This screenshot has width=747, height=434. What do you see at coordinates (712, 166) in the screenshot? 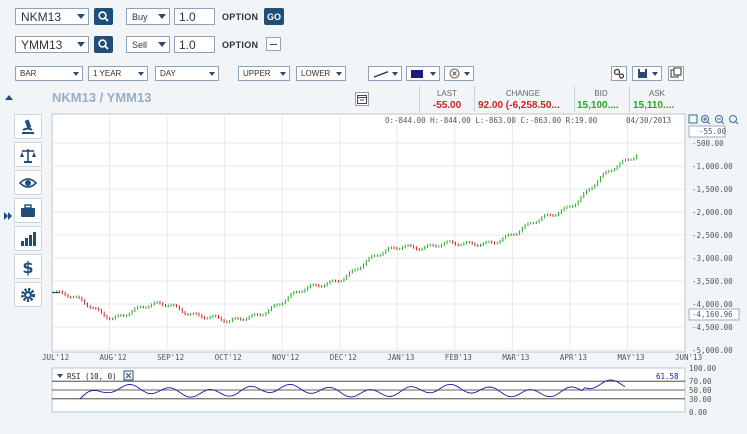
I see `price-tick-label: -1,000.00` at bounding box center [712, 166].